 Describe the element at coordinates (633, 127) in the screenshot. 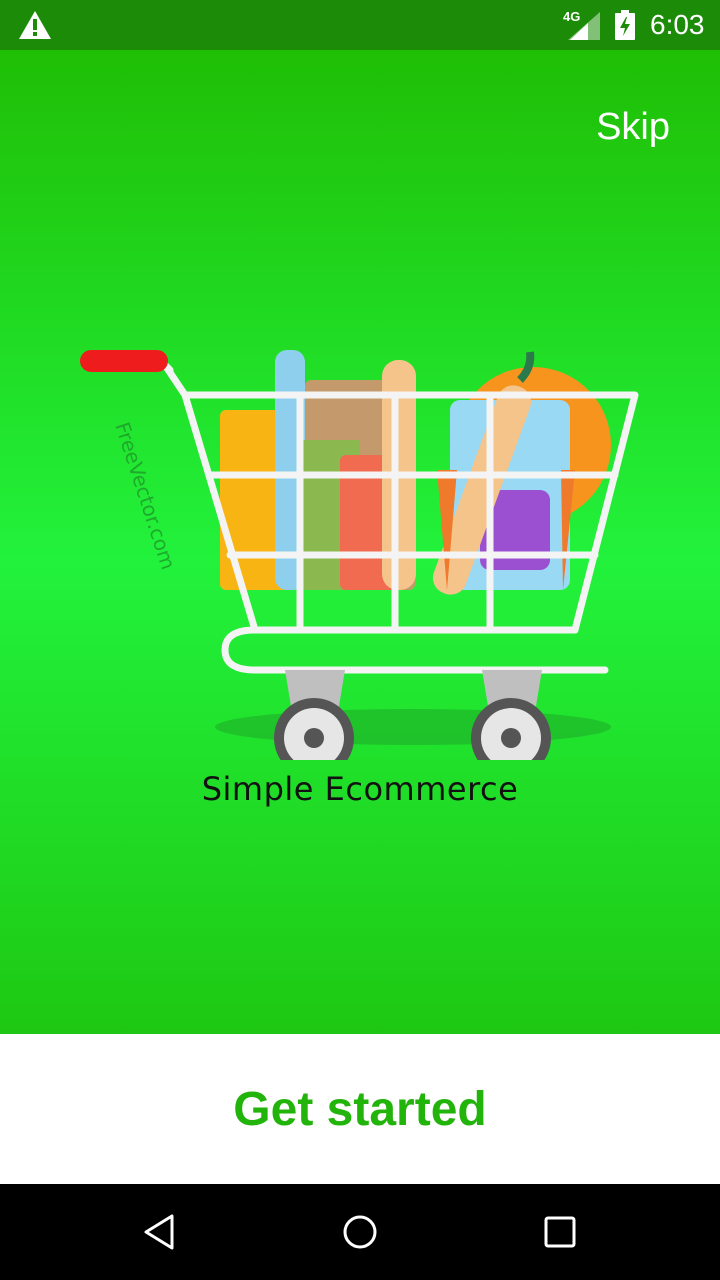

I see `skip-button: Skip` at that location.